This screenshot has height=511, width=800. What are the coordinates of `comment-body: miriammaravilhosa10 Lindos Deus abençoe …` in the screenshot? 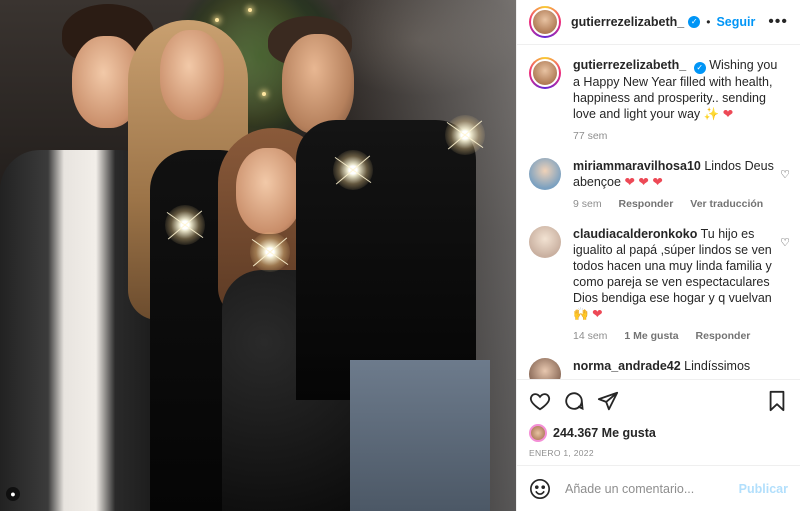 It's located at (675, 185).